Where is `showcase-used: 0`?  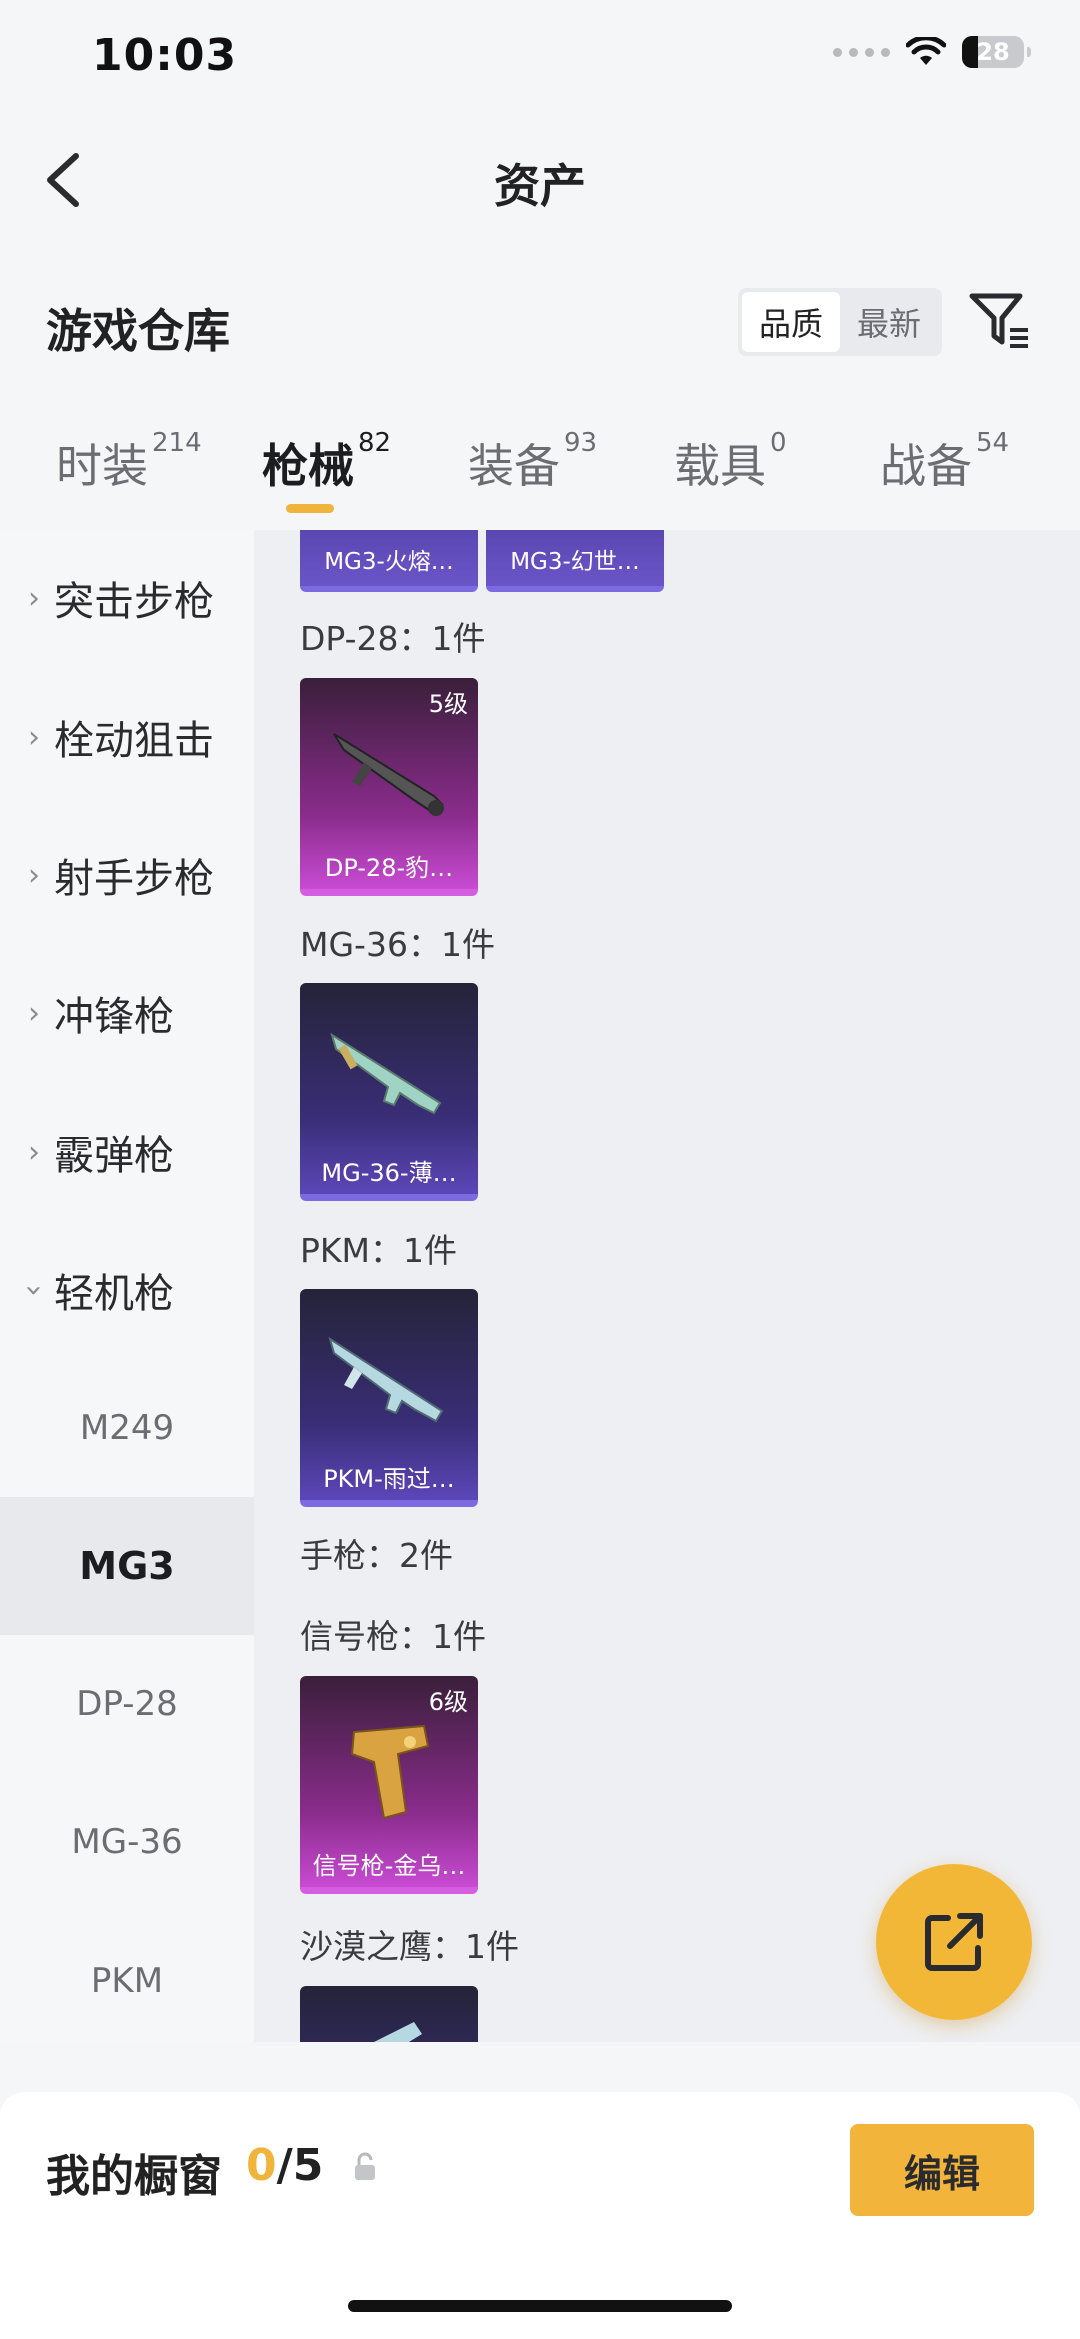 showcase-used: 0 is located at coordinates (261, 2165).